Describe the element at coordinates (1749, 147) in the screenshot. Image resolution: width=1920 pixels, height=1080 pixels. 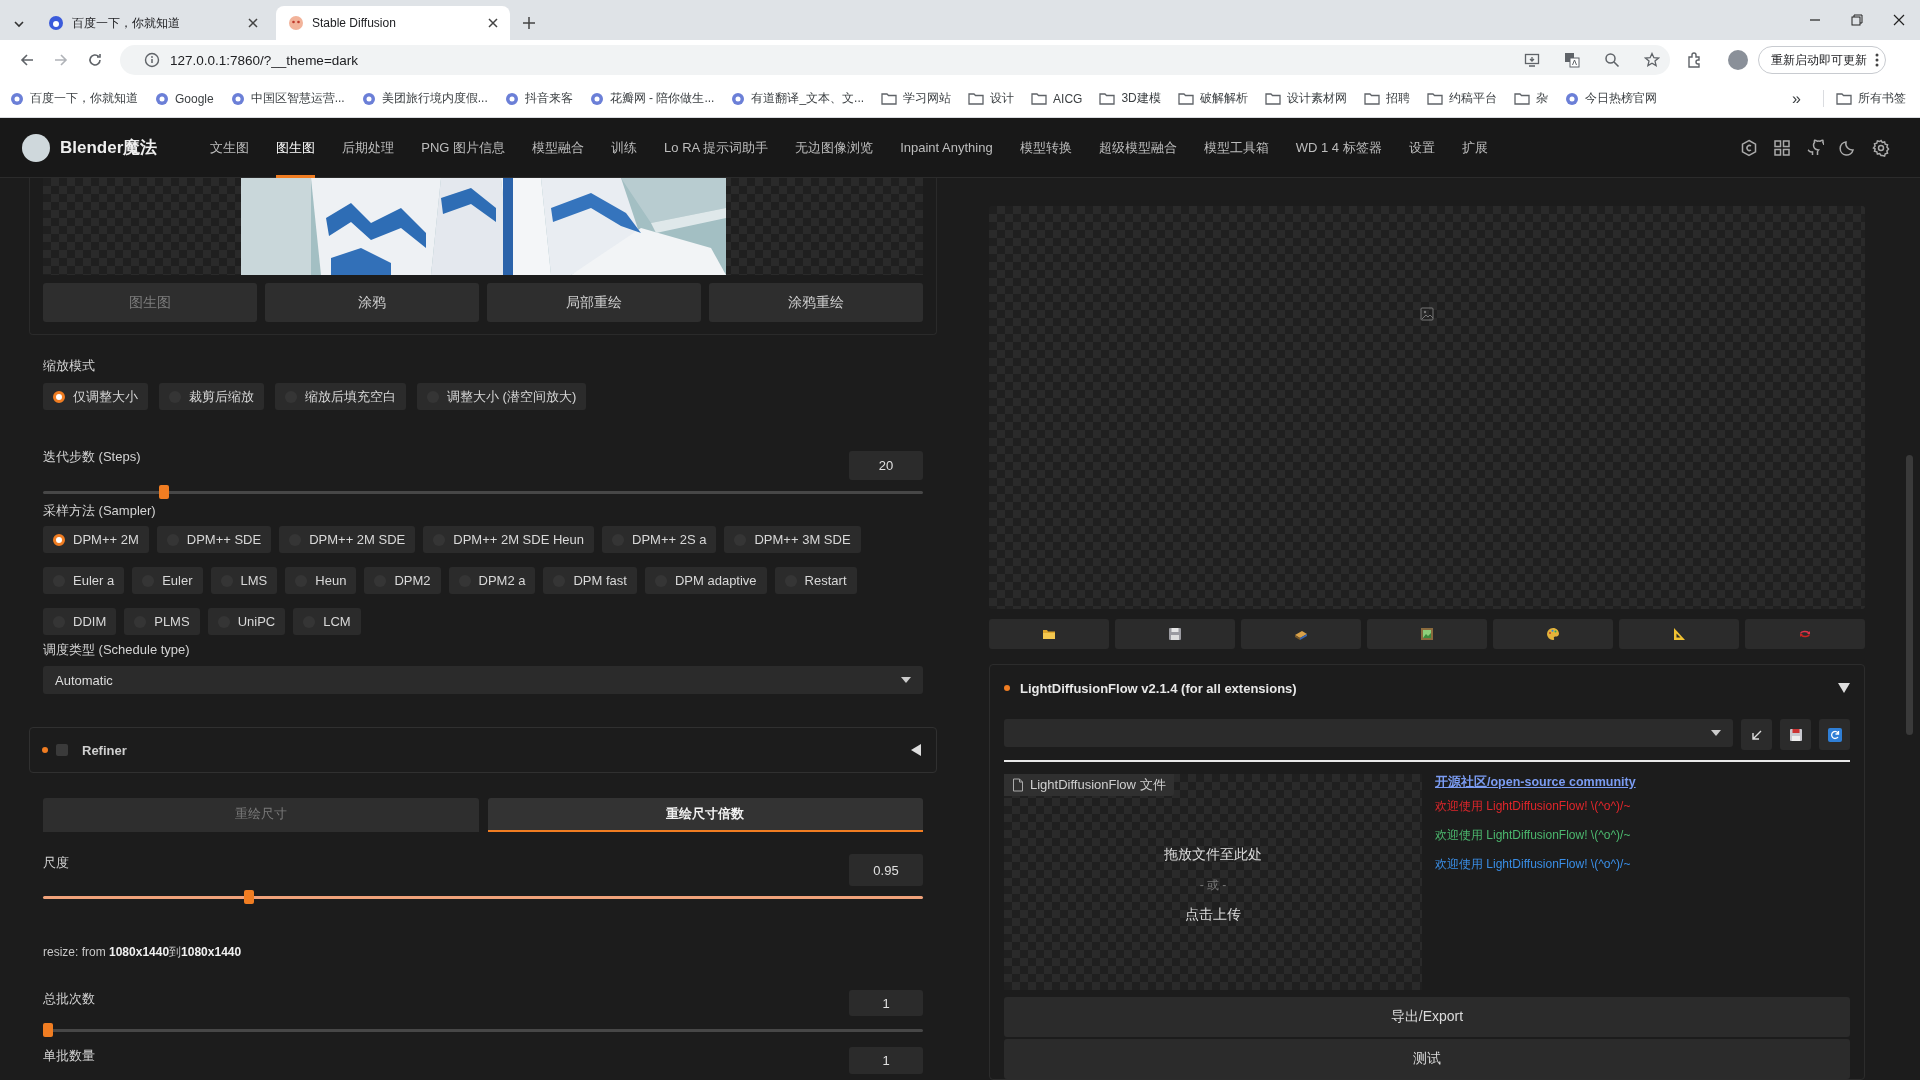
I see `hexagon-icon` at that location.